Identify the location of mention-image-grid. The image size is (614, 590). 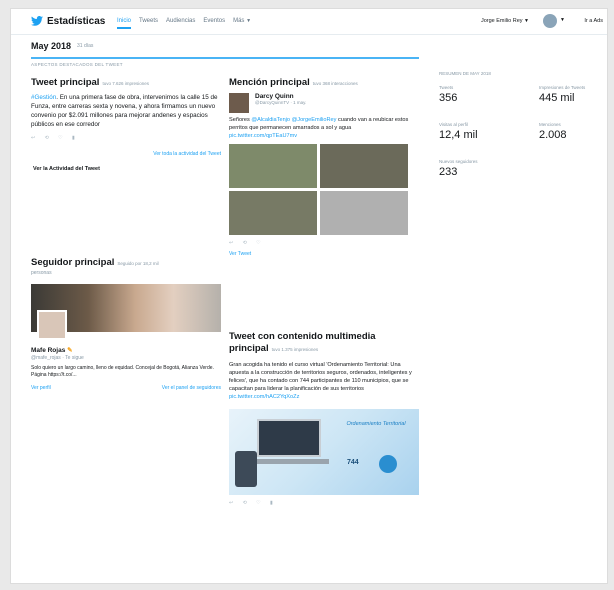
(324, 189).